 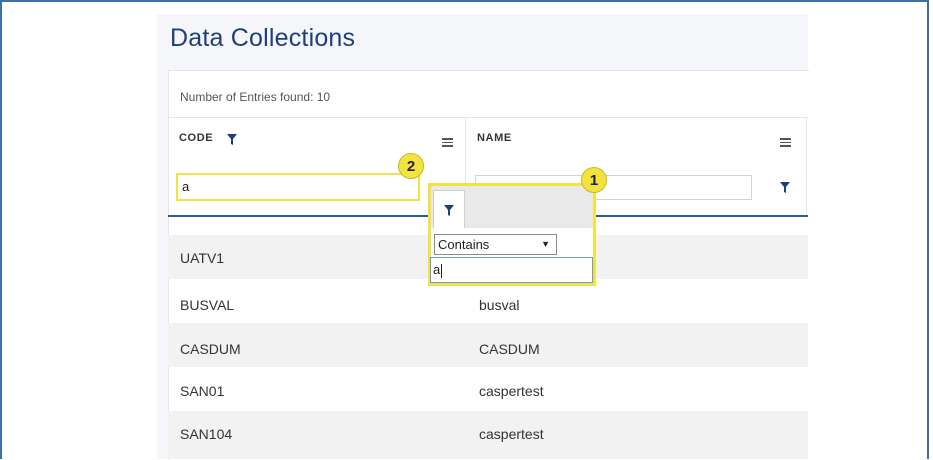 What do you see at coordinates (411, 166) in the screenshot?
I see `callout-badge-2: 2` at bounding box center [411, 166].